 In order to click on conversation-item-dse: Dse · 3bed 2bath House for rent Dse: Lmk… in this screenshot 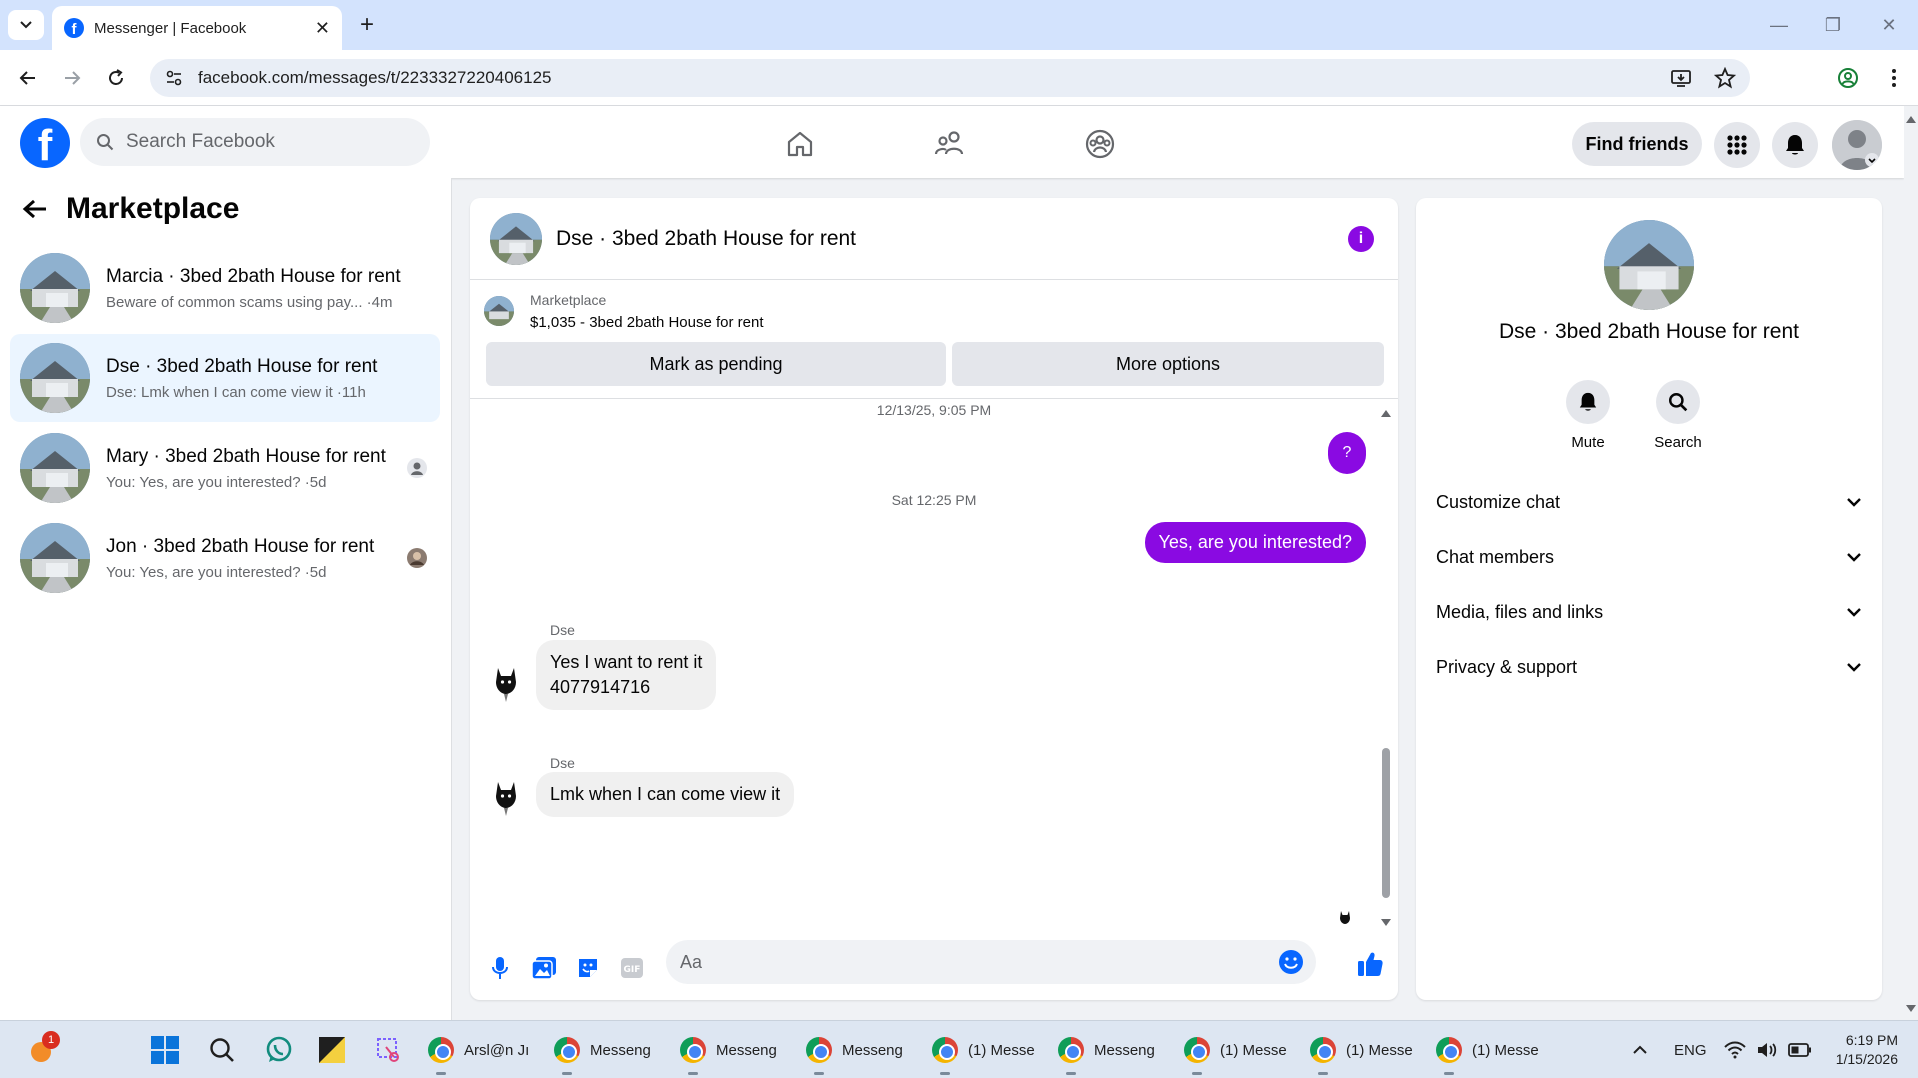, I will do `click(225, 378)`.